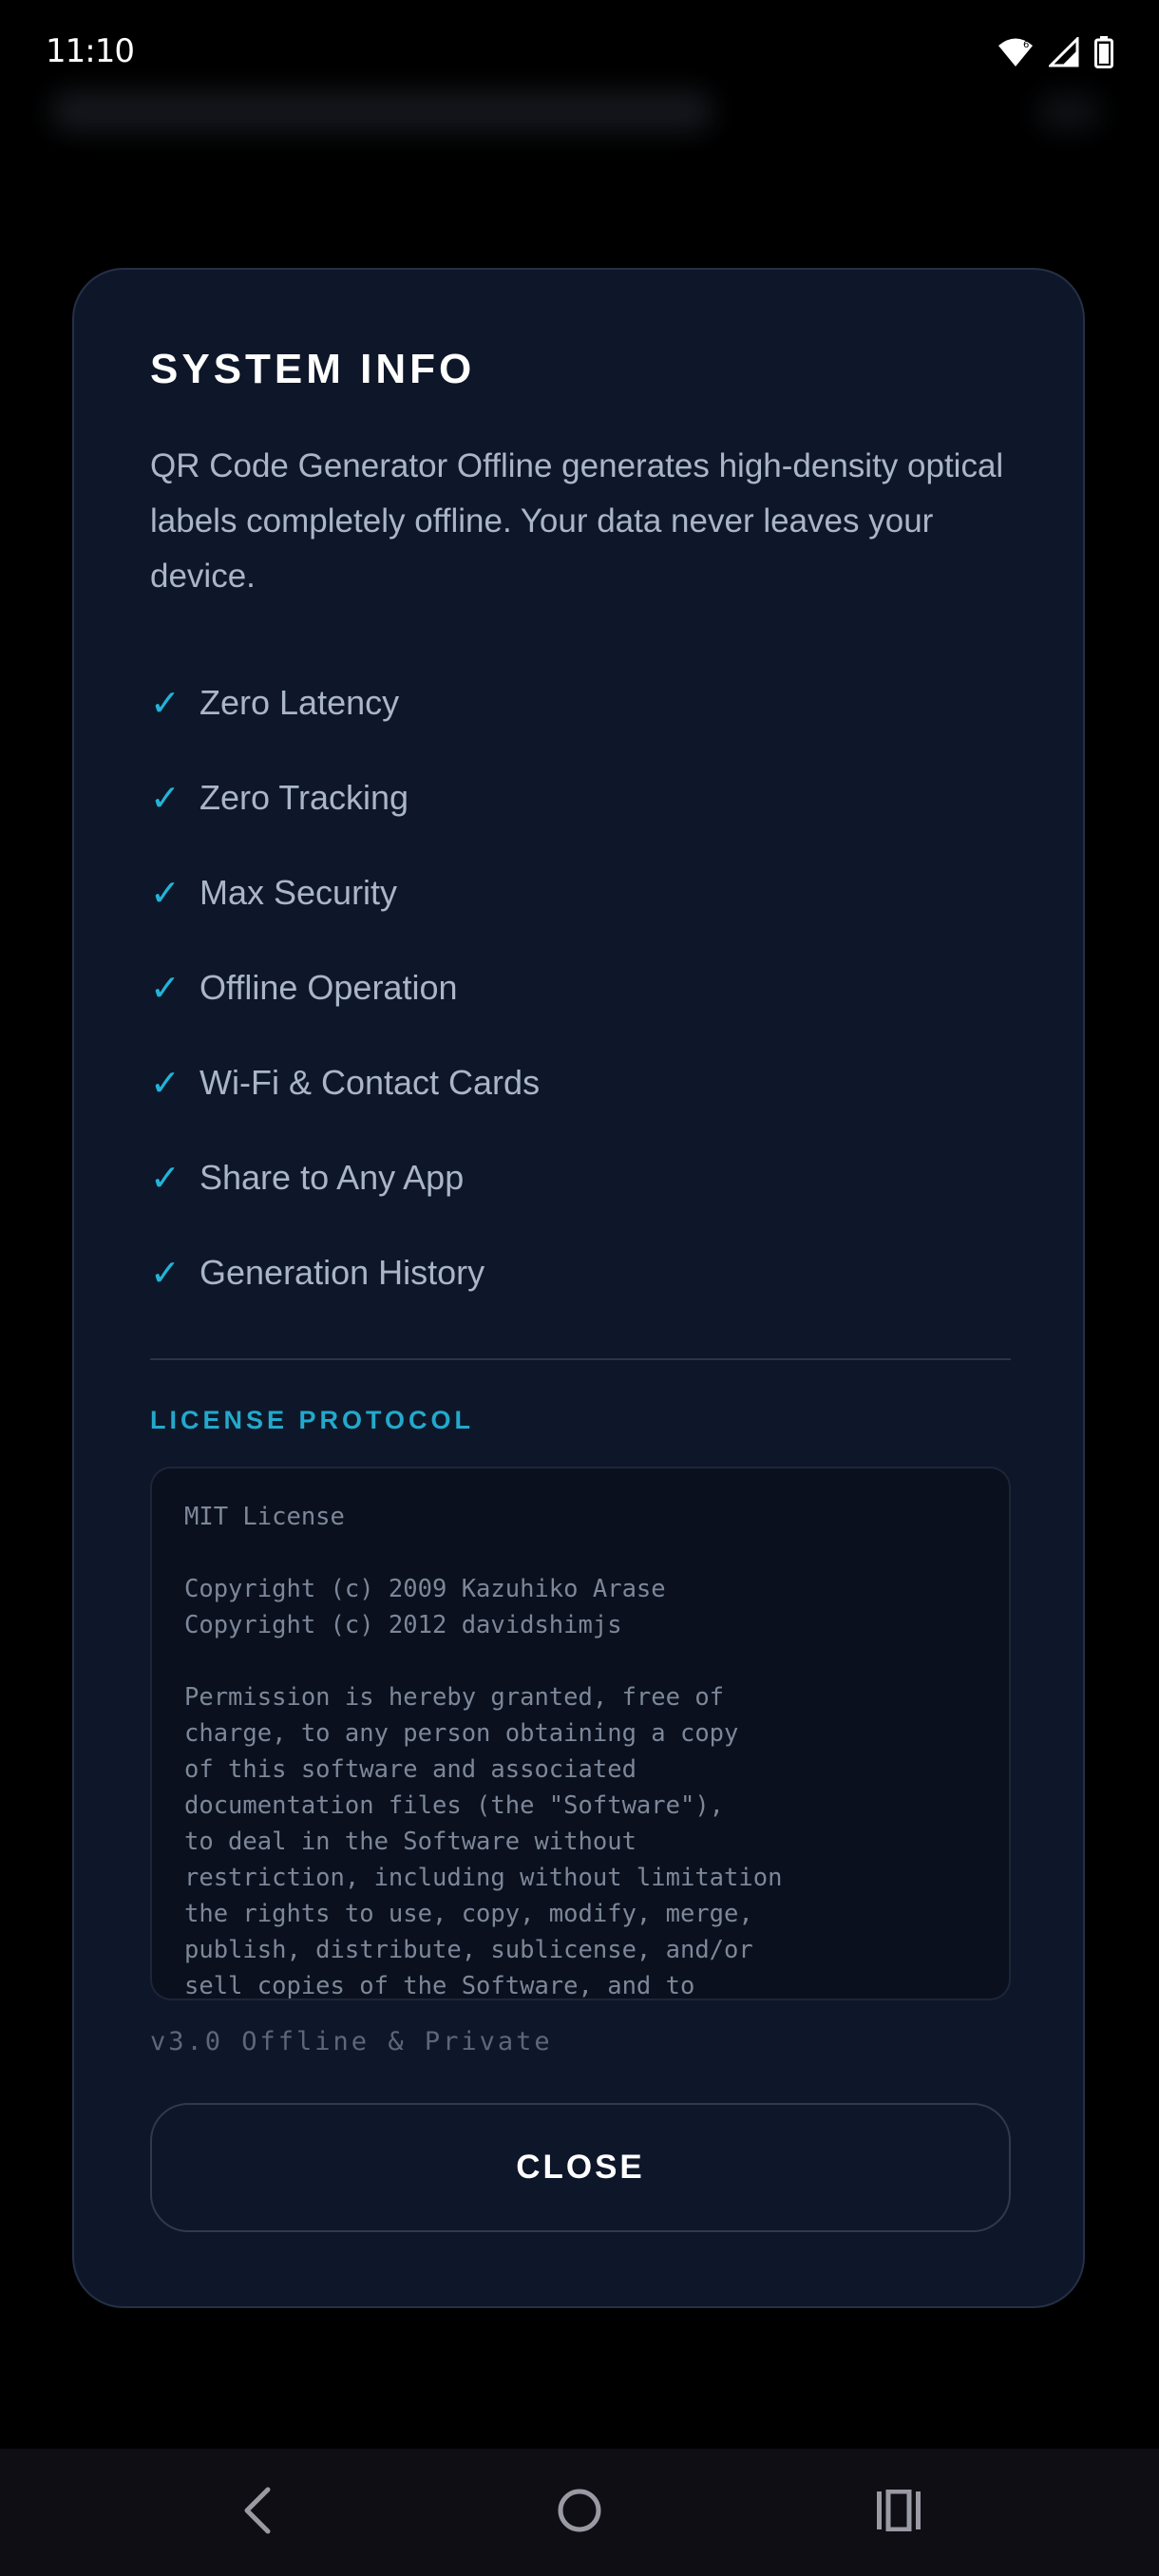 This screenshot has height=2576, width=1159. I want to click on status-icons: 6, so click(1055, 52).